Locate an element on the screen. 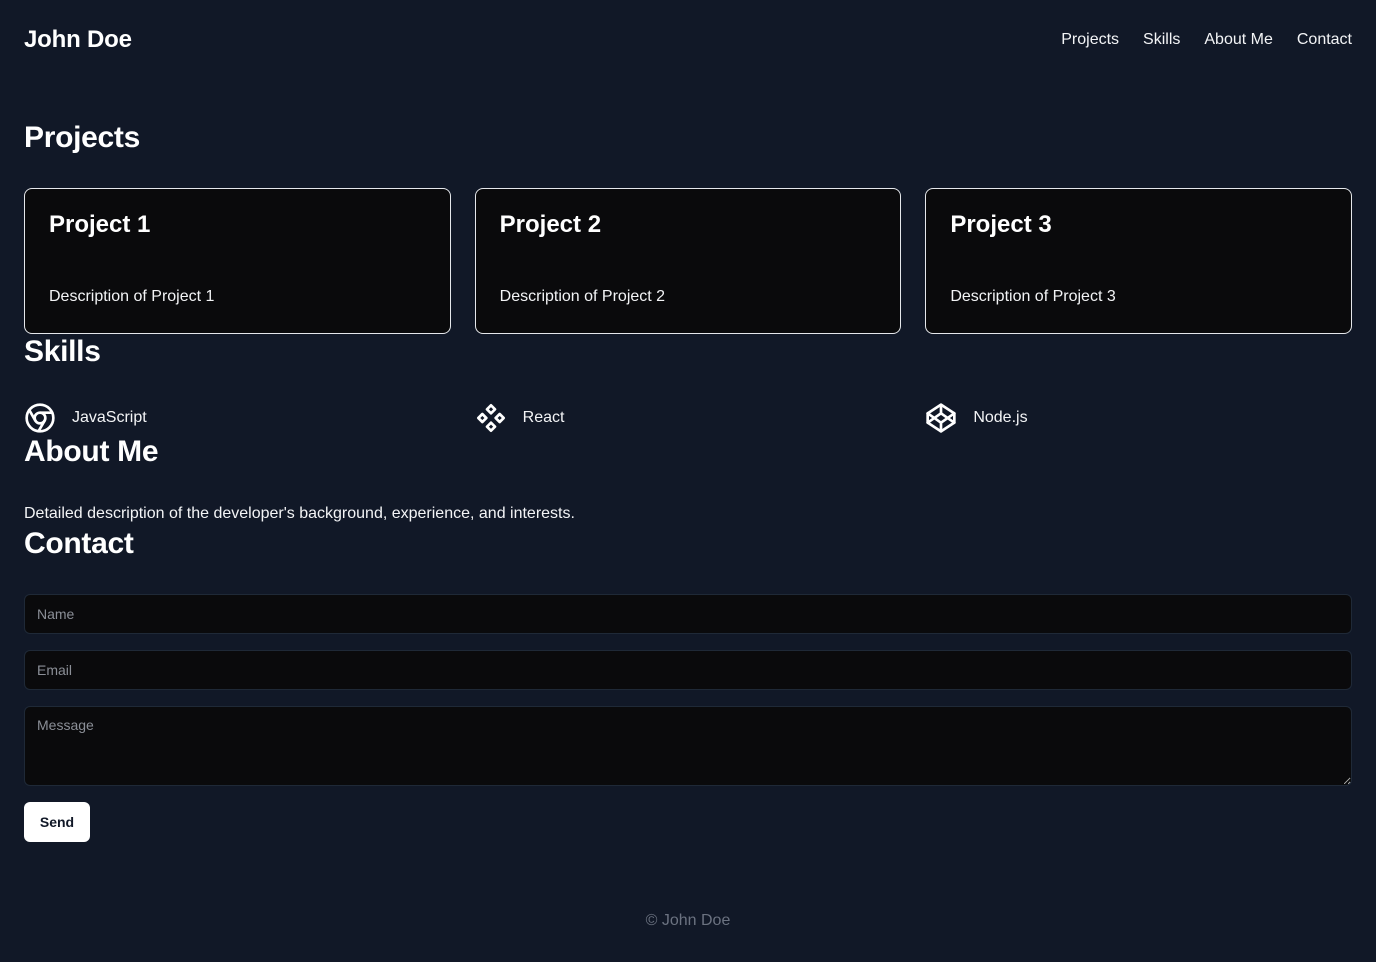  nav-link-about: About Me is located at coordinates (1238, 40).